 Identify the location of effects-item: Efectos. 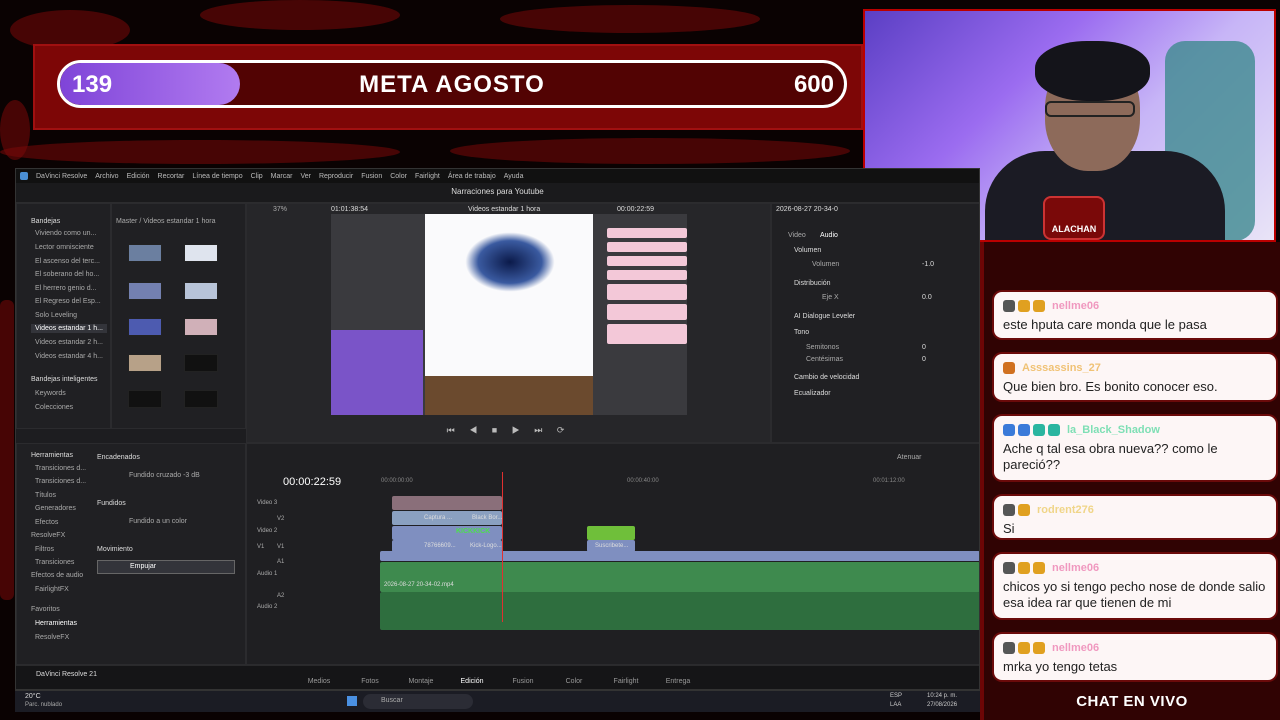
(46, 522).